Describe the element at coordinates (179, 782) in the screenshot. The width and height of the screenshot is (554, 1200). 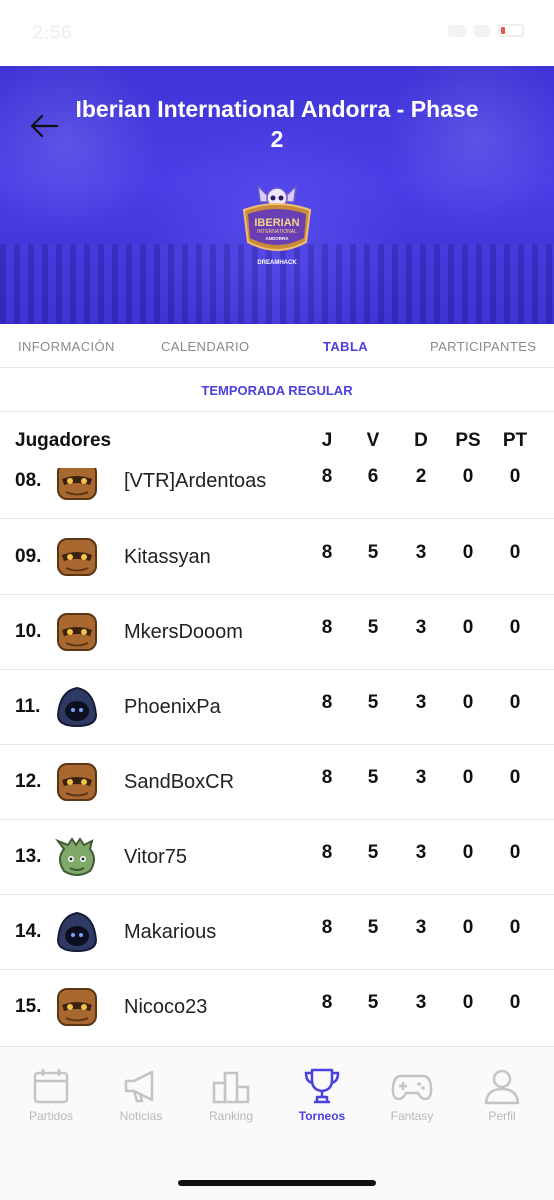
I see `player-name: SandBoxCR` at that location.